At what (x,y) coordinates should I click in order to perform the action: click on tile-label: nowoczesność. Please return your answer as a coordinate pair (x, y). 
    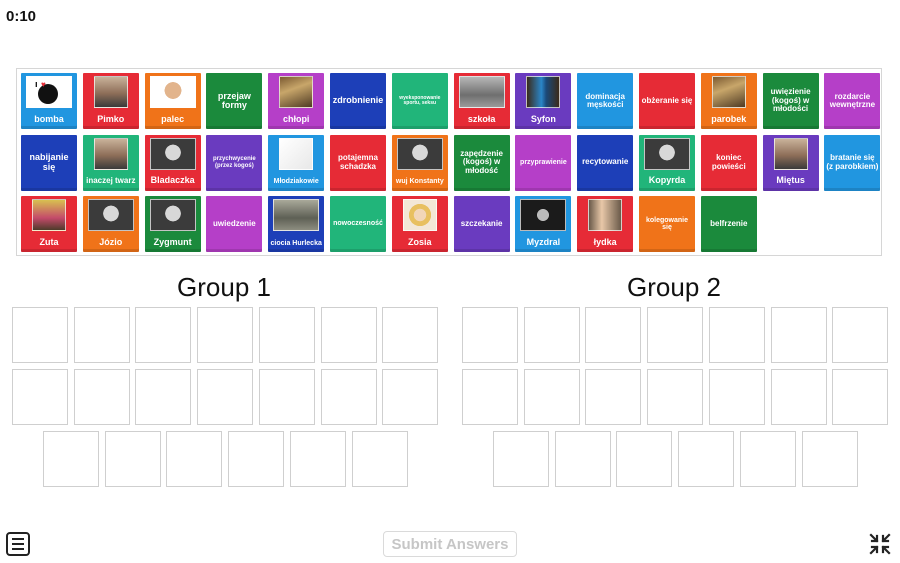
    Looking at the image, I should click on (358, 224).